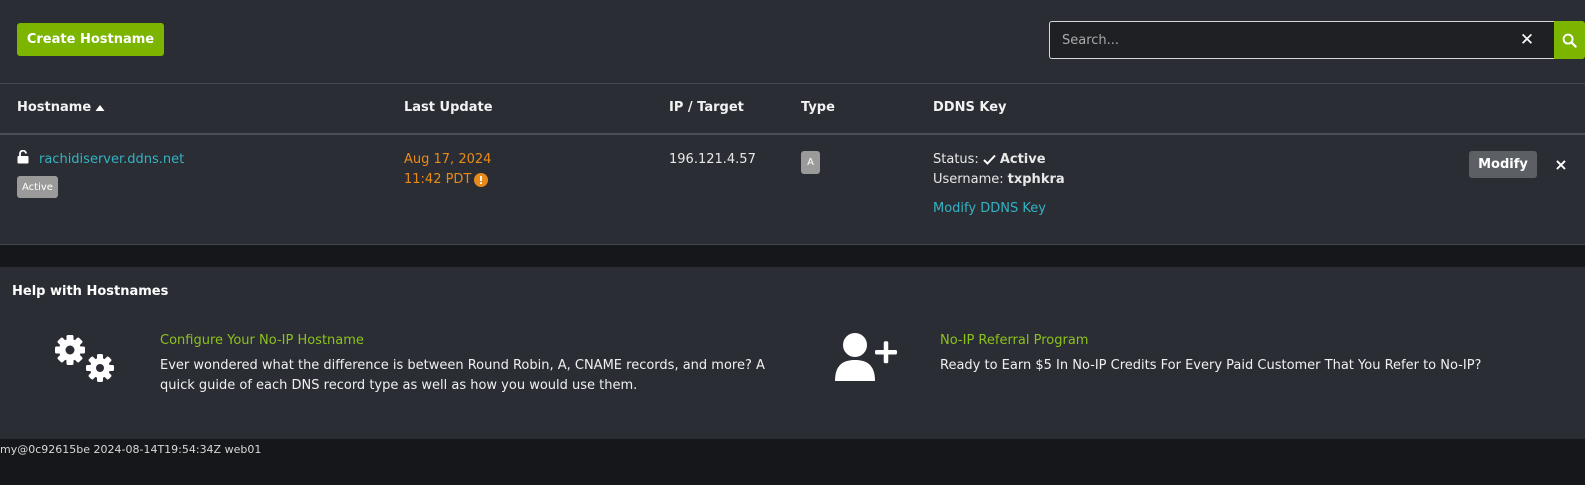 The image size is (1585, 485). Describe the element at coordinates (1561, 164) in the screenshot. I see `delete-hostname-icon: ×` at that location.